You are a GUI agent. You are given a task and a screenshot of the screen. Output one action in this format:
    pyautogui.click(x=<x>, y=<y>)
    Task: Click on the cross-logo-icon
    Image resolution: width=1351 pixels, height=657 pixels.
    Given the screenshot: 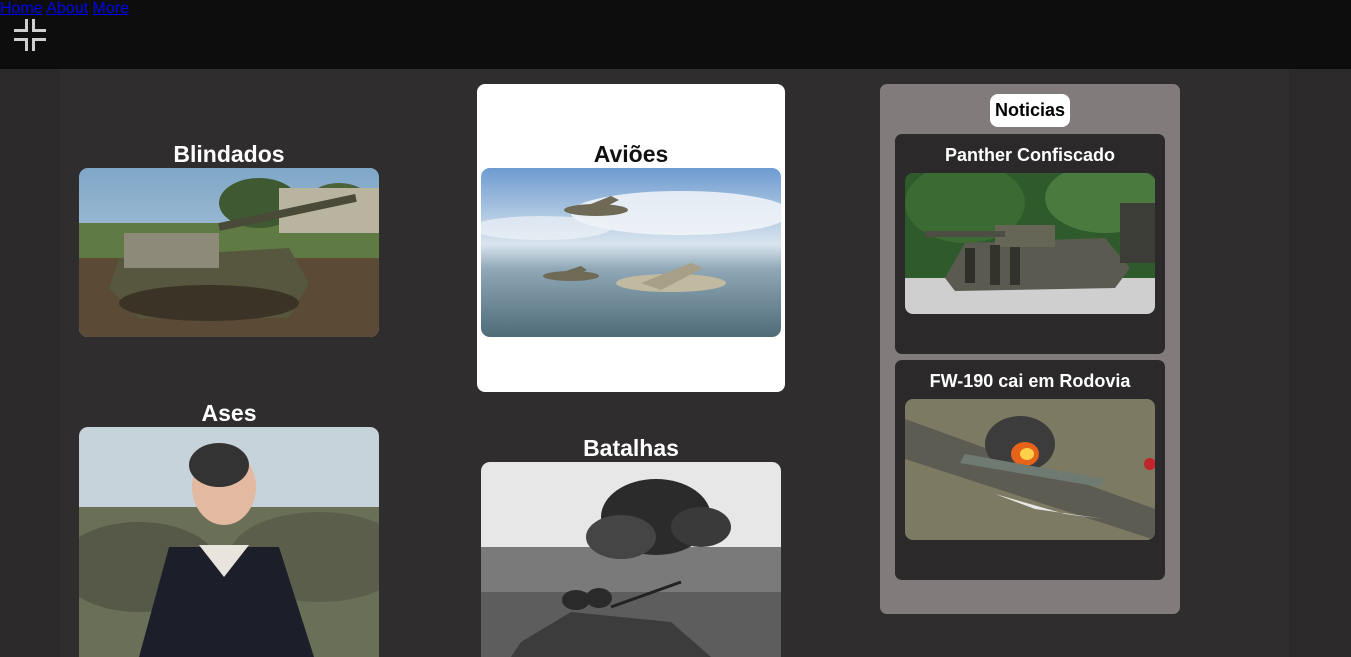 What is the action you would take?
    pyautogui.click(x=30, y=35)
    